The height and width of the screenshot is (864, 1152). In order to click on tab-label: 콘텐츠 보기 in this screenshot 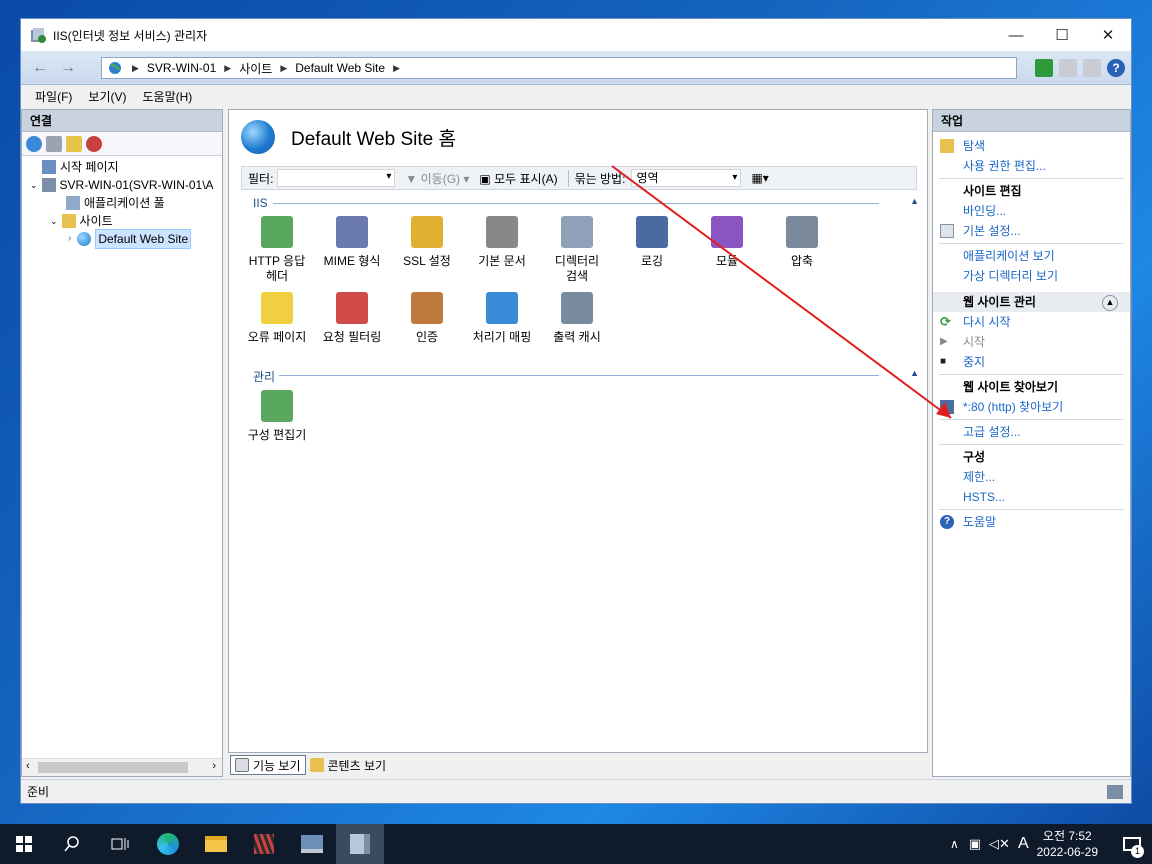, I will do `click(357, 765)`.